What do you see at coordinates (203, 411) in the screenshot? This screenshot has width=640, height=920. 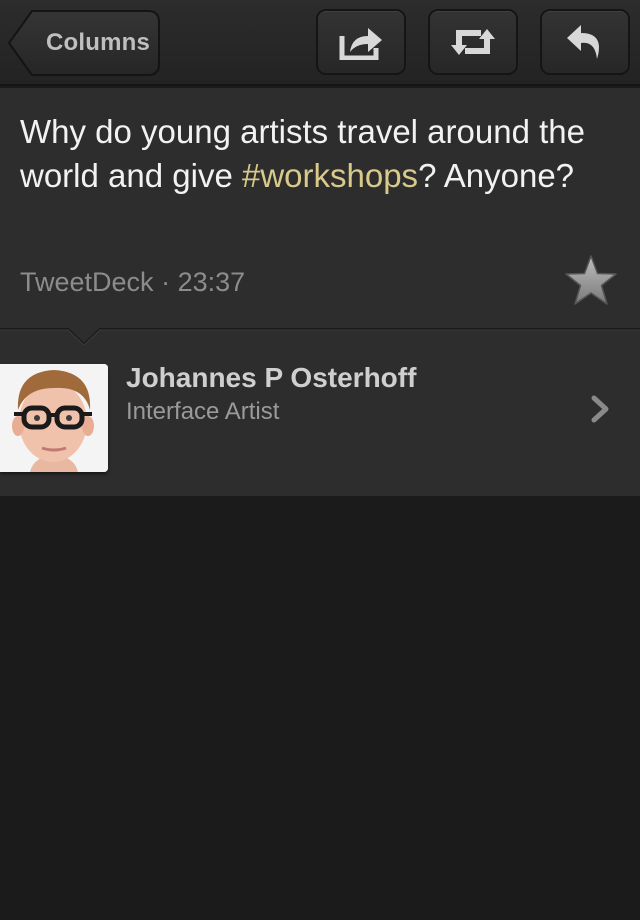 I see `author-bio: Interface Artist` at bounding box center [203, 411].